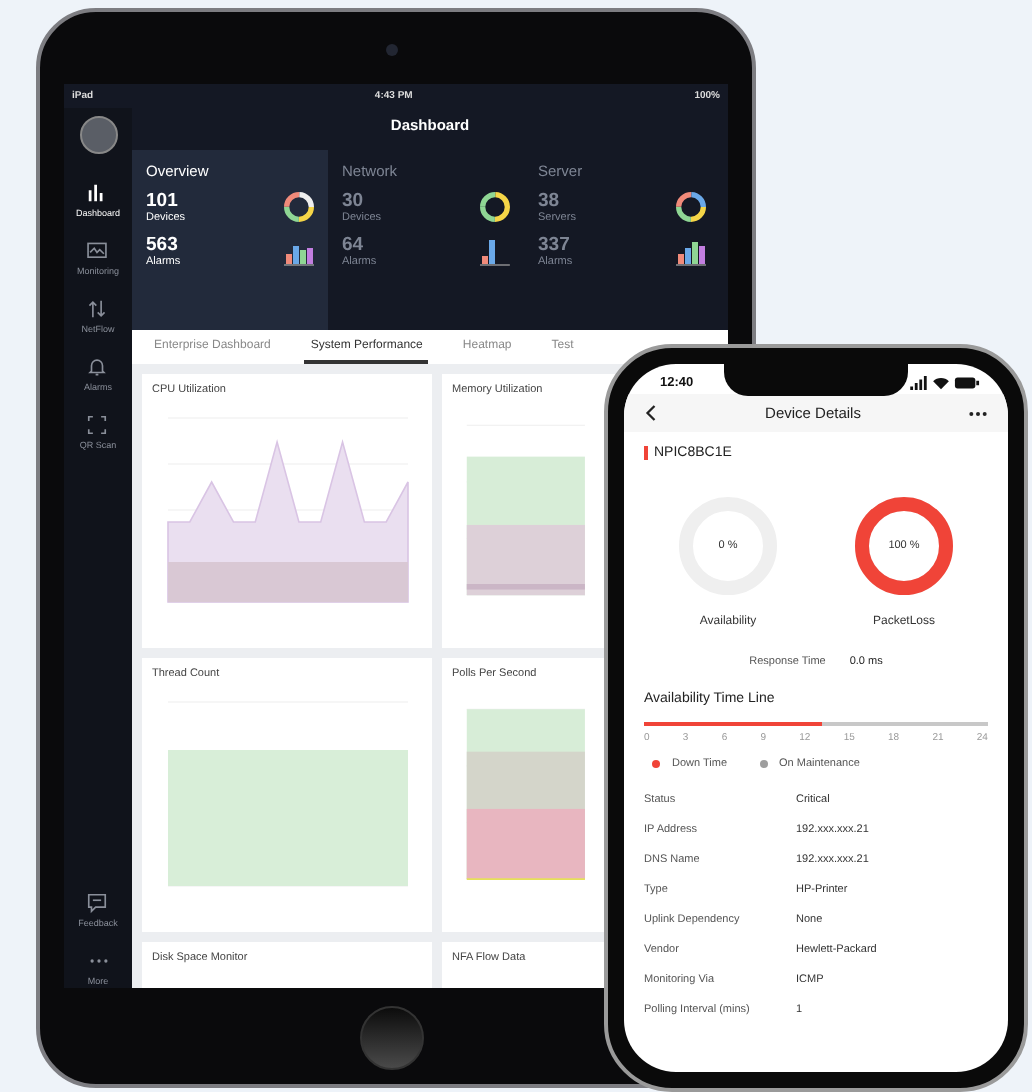 This screenshot has width=1032, height=1092. I want to click on arrows-icon, so click(97, 309).